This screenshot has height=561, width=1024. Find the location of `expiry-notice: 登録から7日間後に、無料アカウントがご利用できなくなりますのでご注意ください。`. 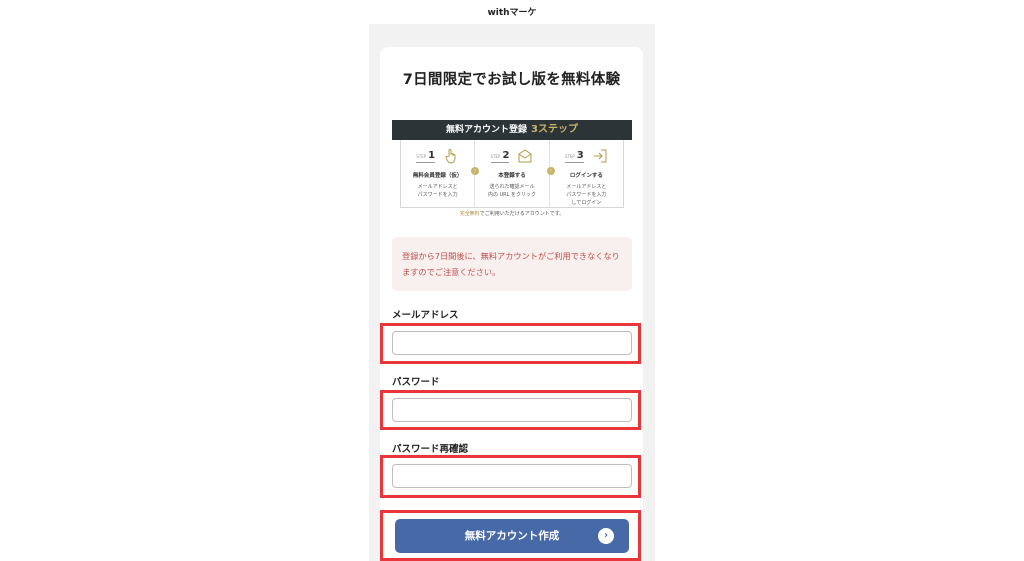

expiry-notice: 登録から7日間後に、無料アカウントがご利用できなくなりますのでご注意ください。 is located at coordinates (512, 264).